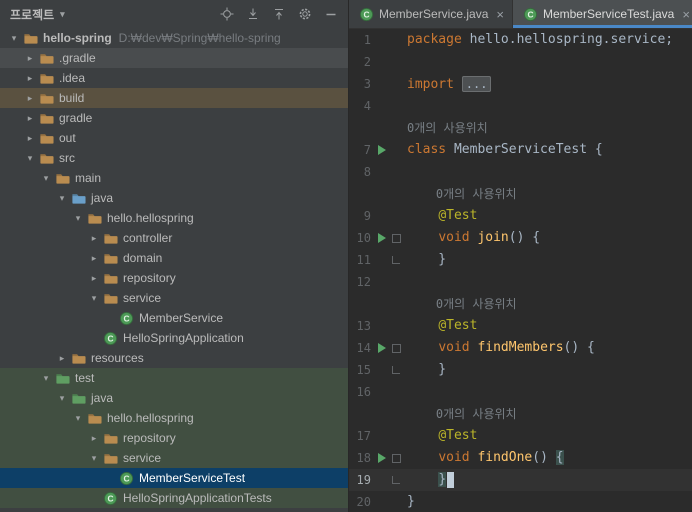 The width and height of the screenshot is (692, 512). I want to click on tree-item: ▾ src, so click(174, 158).